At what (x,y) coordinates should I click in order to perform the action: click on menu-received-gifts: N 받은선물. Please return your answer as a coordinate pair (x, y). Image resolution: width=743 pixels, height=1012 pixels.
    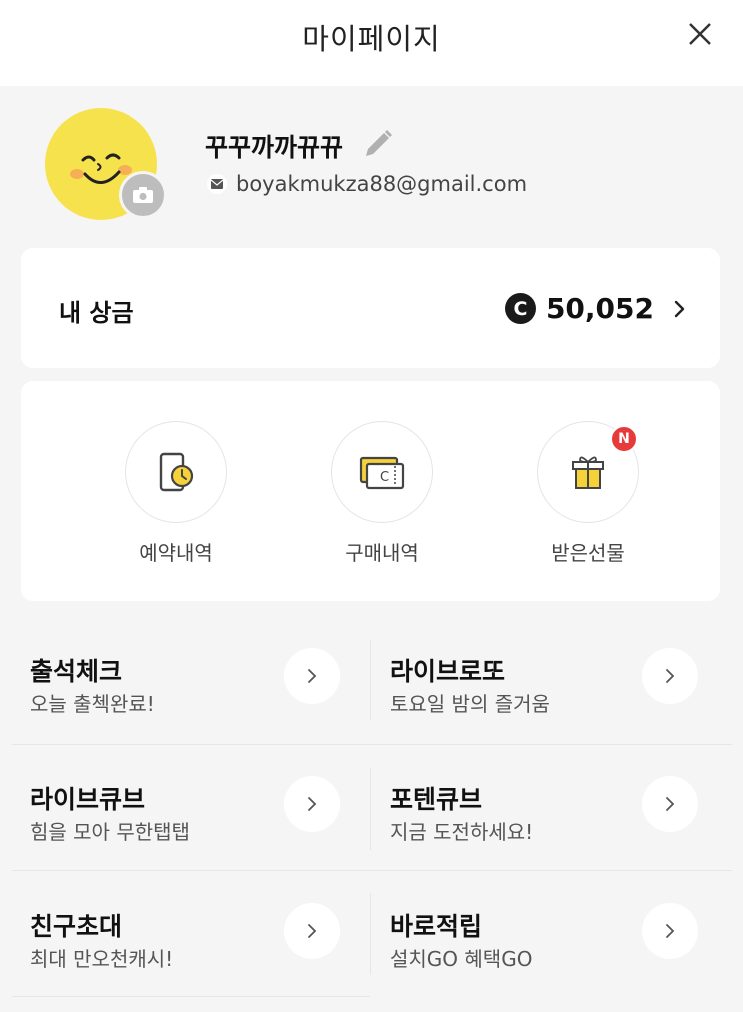
    Looking at the image, I should click on (588, 493).